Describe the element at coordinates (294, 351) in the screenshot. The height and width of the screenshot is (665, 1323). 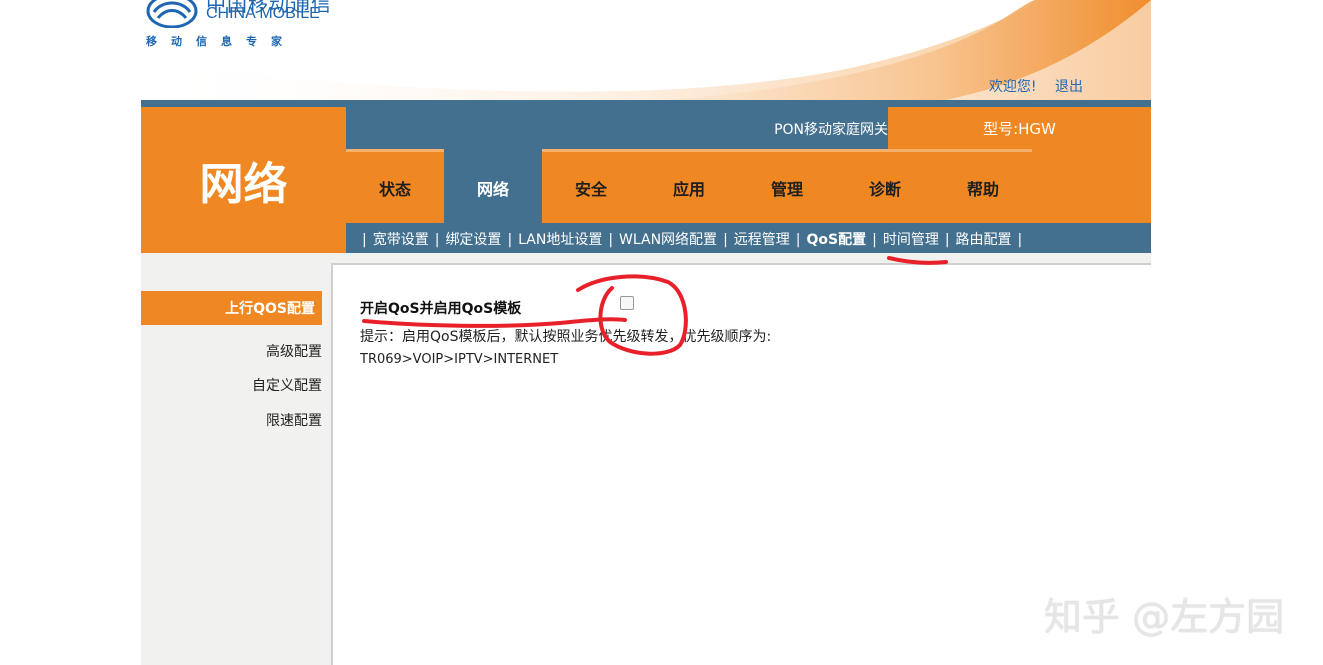
I see `sidebar-item-advanced: 高级配置` at that location.